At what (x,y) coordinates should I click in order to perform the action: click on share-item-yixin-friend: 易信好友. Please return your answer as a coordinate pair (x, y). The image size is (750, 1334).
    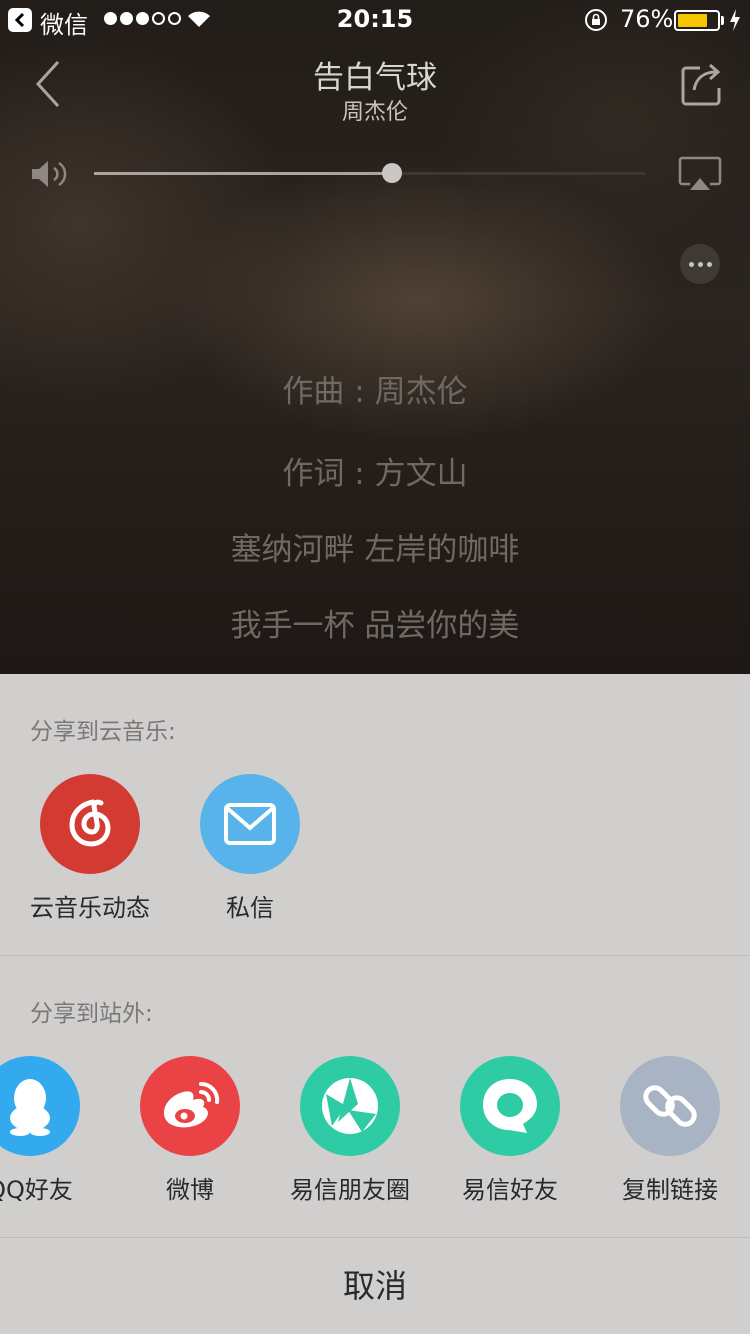
    Looking at the image, I should click on (510, 1130).